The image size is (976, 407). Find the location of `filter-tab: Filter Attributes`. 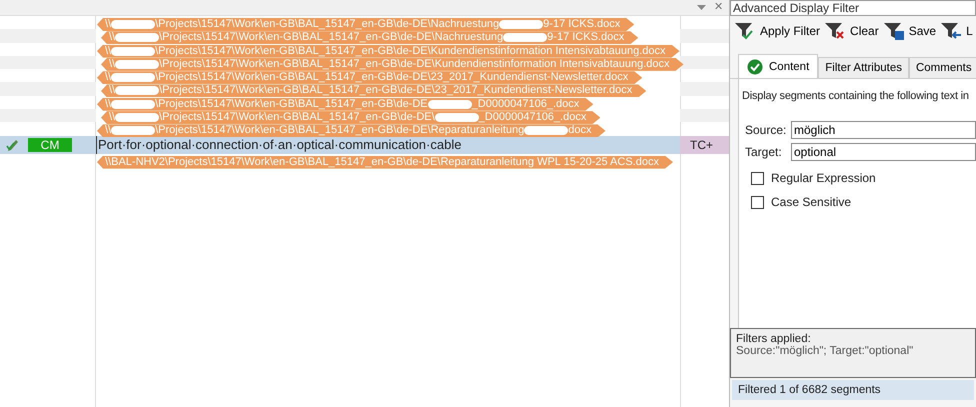

filter-tab: Filter Attributes is located at coordinates (863, 67).